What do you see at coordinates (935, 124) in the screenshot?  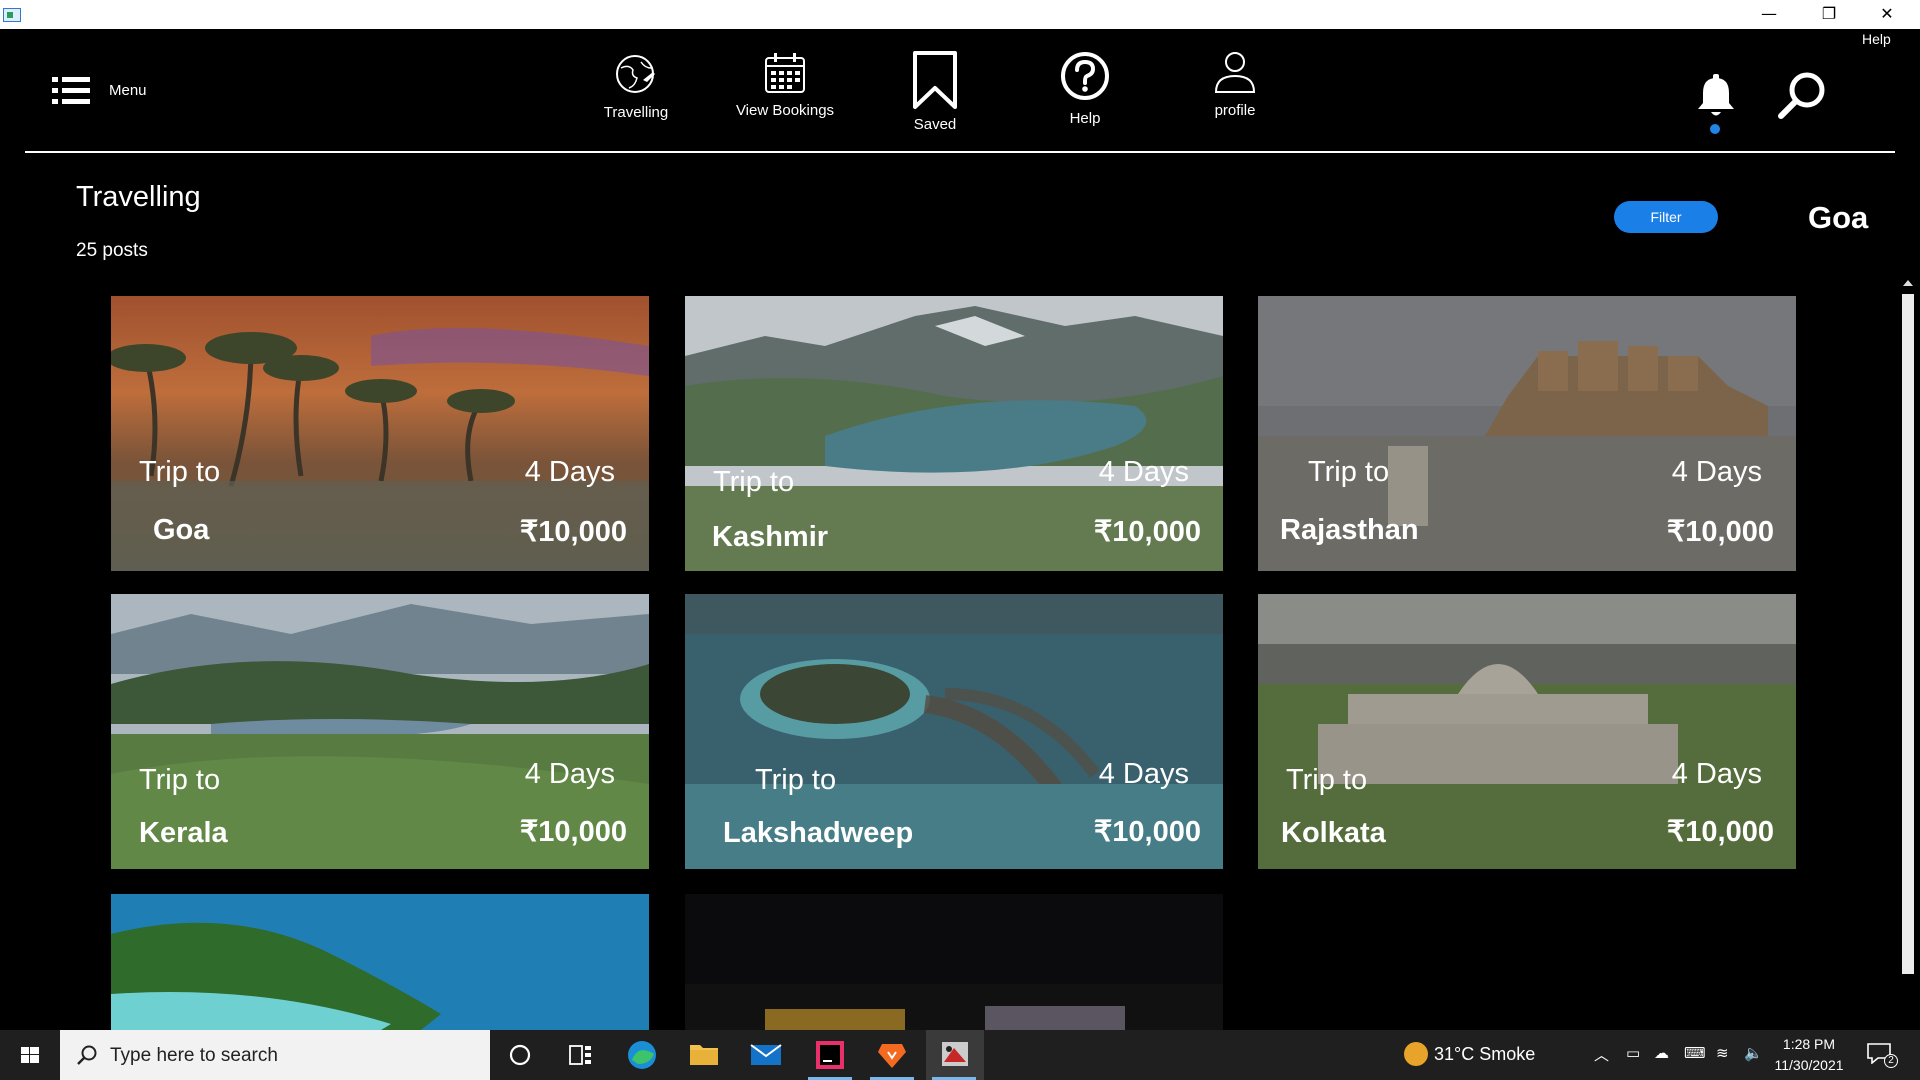 I see `nav-label: Saved` at bounding box center [935, 124].